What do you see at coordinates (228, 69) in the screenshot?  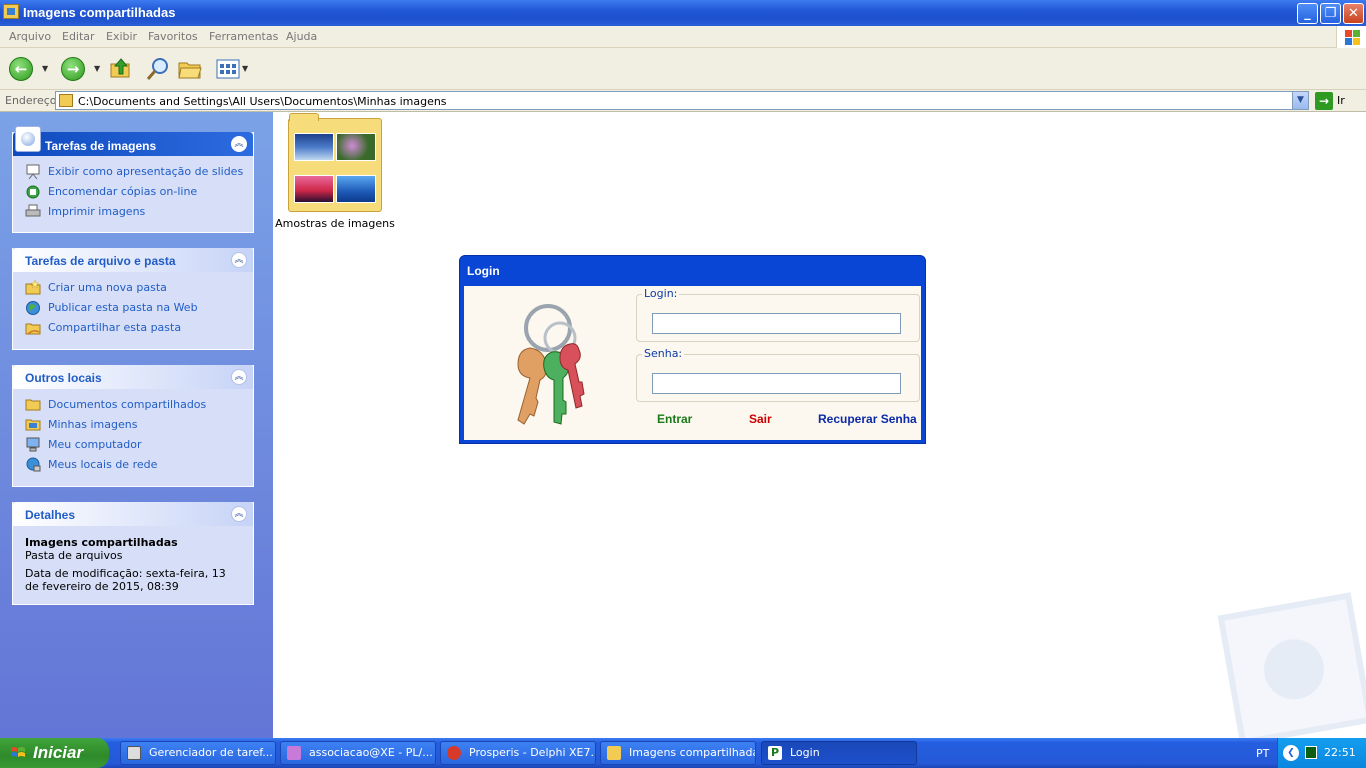 I see `views-icon` at bounding box center [228, 69].